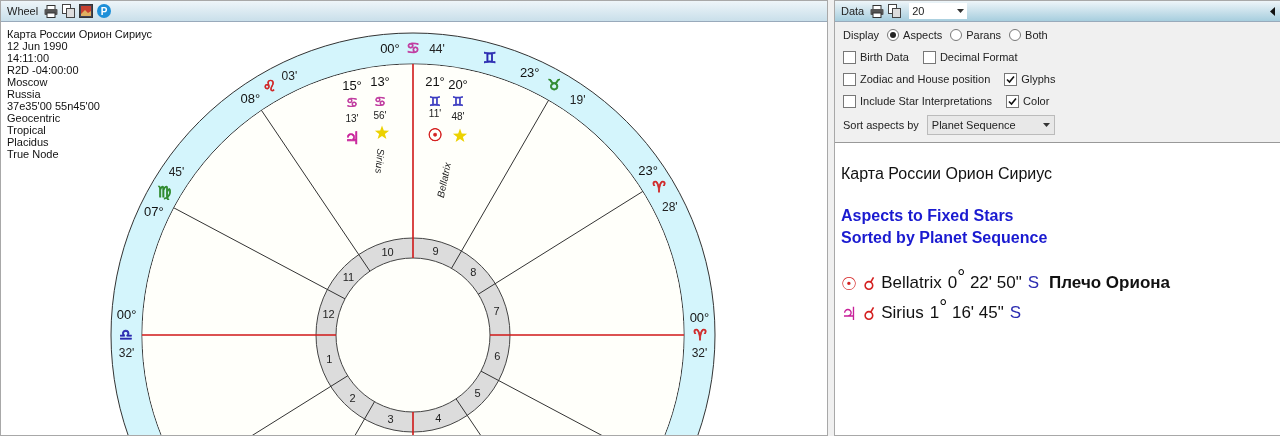 The height and width of the screenshot is (436, 1280). Describe the element at coordinates (328, 313) in the screenshot. I see `house-number: 12` at that location.